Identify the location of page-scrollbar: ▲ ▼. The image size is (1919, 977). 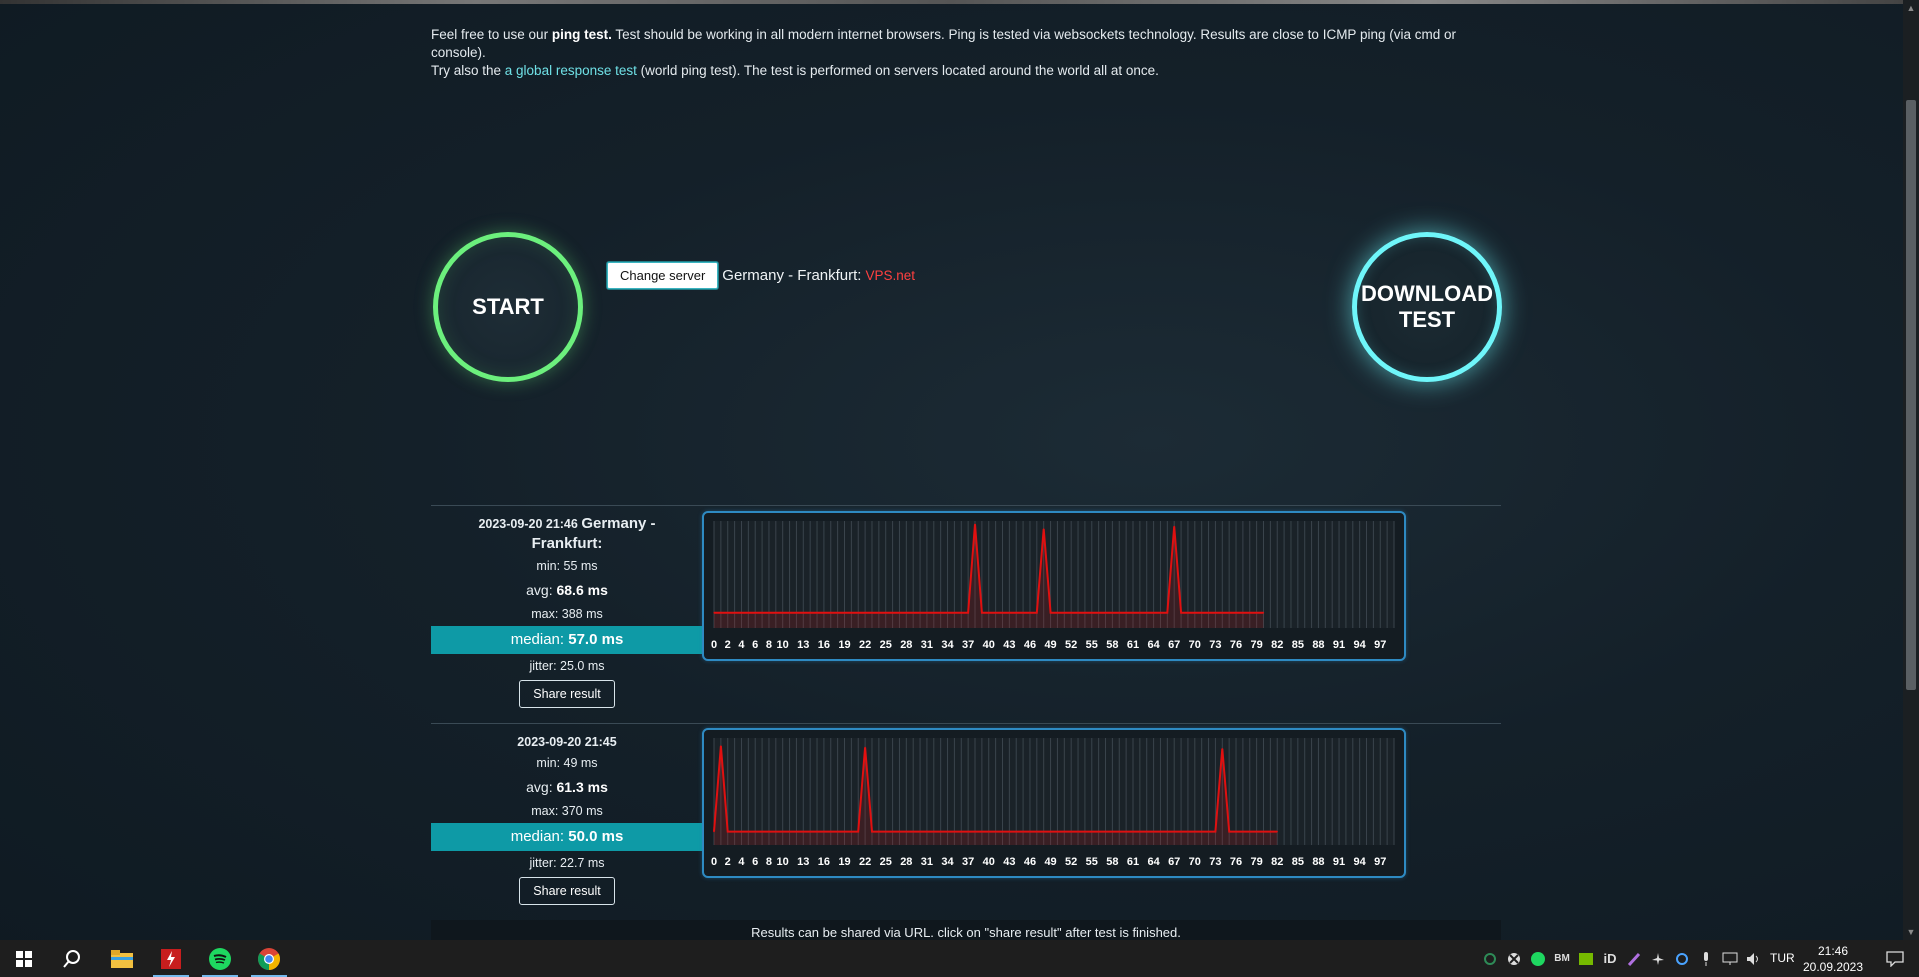
(1911, 470).